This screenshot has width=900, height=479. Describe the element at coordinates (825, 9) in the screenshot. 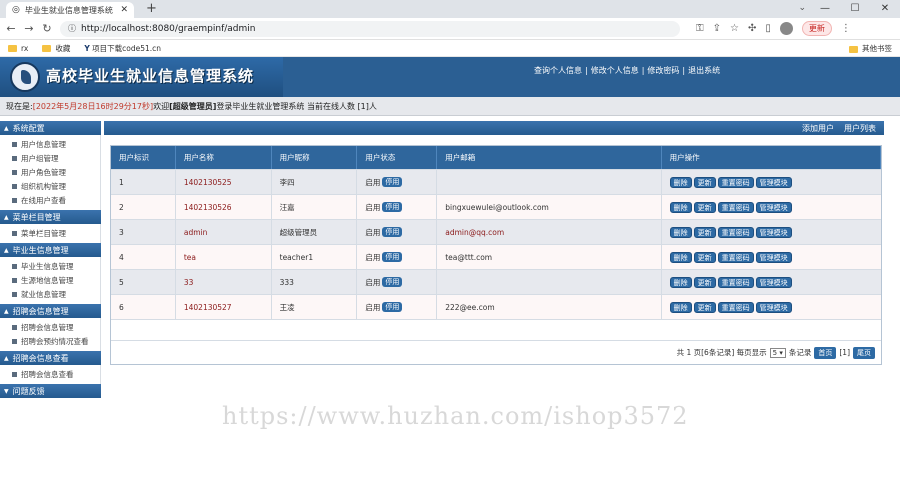

I see `minimize-icon: —` at that location.